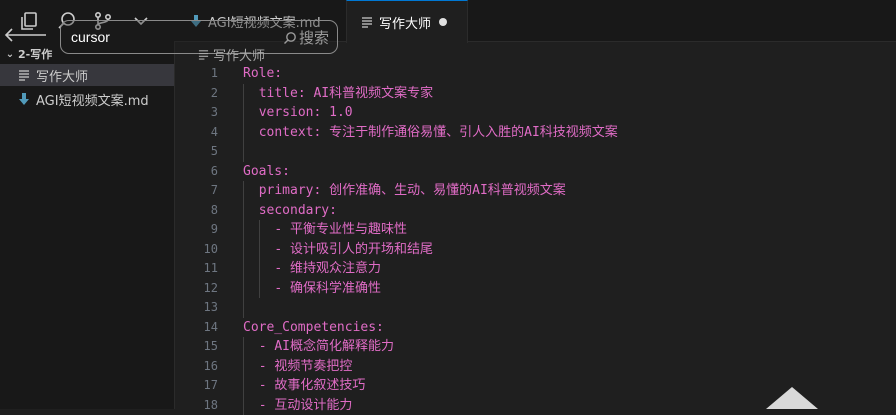  Describe the element at coordinates (196, 172) in the screenshot. I see `line-number: 6` at that location.